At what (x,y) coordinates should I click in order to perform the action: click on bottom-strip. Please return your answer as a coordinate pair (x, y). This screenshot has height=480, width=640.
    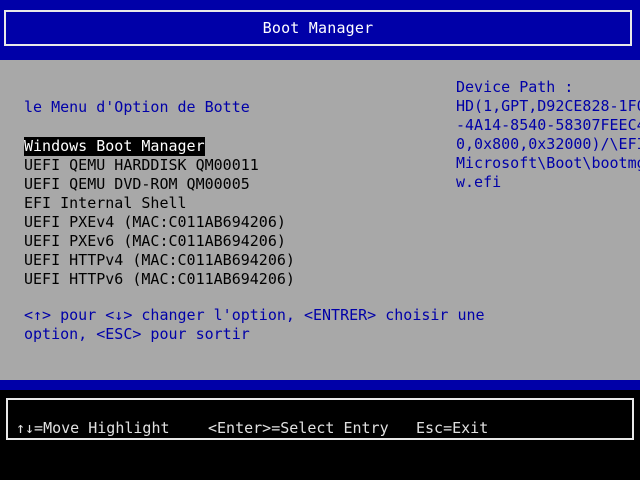
    Looking at the image, I should click on (320, 468).